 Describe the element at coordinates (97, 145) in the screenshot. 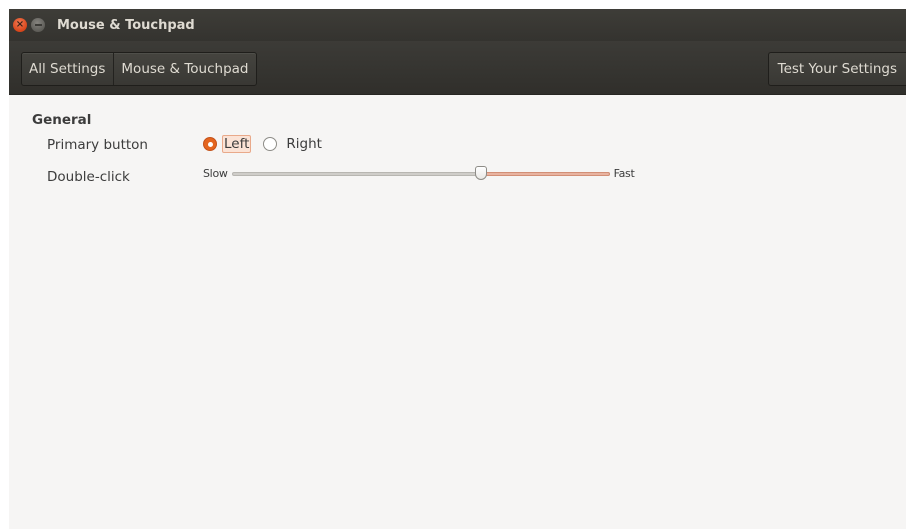

I see `primary-button-label: Primary button` at that location.